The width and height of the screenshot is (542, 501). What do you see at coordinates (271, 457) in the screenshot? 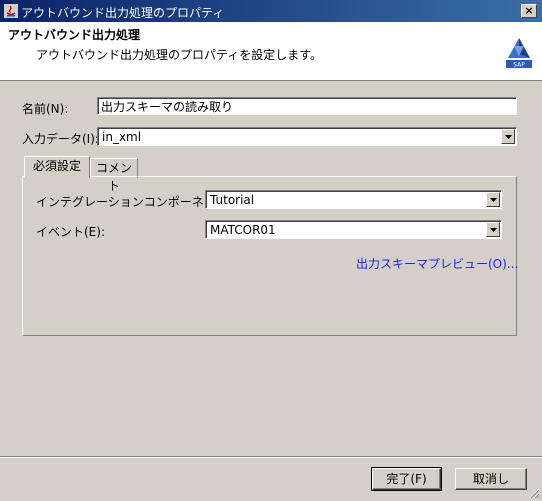
I see `button-separator` at bounding box center [271, 457].